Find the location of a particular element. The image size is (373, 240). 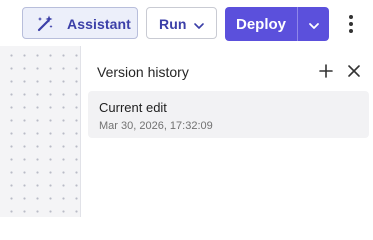

close-icon is located at coordinates (354, 74).